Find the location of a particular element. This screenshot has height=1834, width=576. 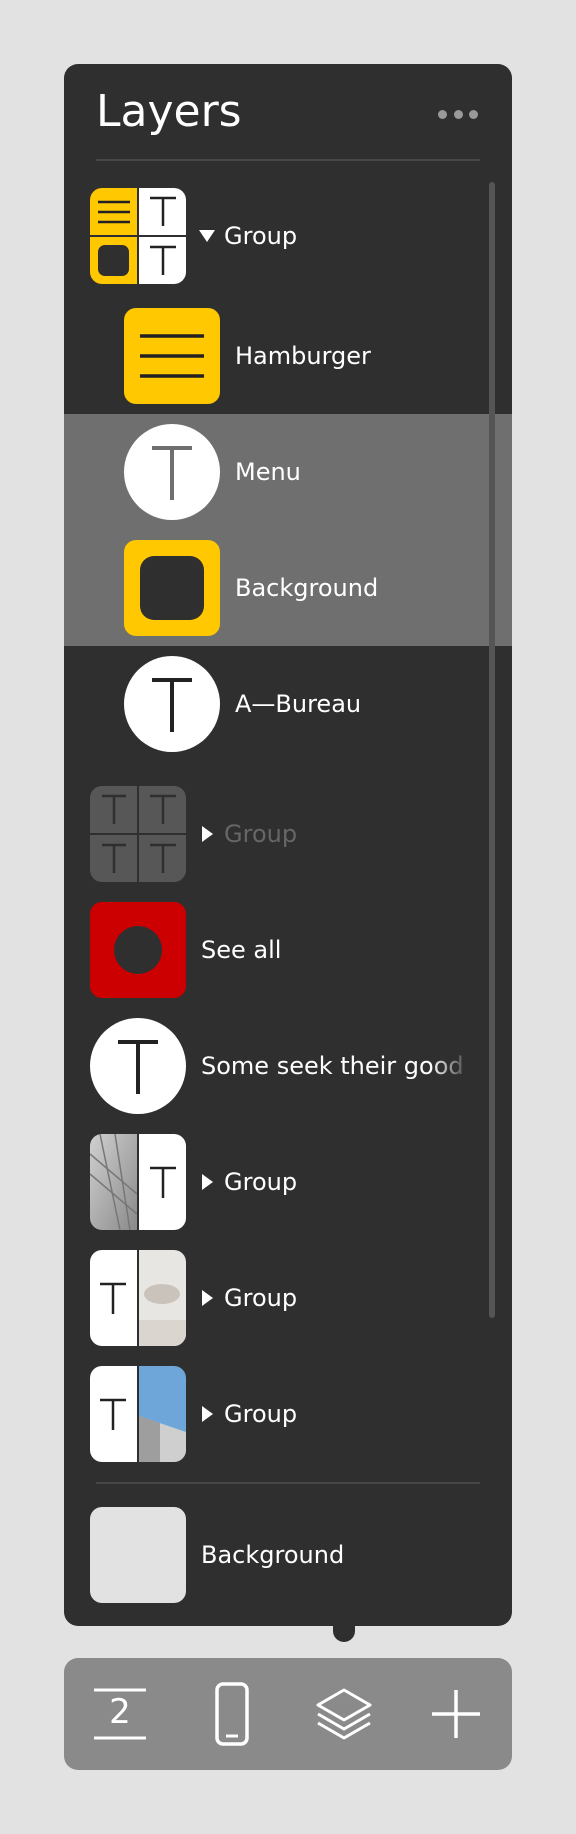

bottom-toolbar: 2 is located at coordinates (288, 1714).